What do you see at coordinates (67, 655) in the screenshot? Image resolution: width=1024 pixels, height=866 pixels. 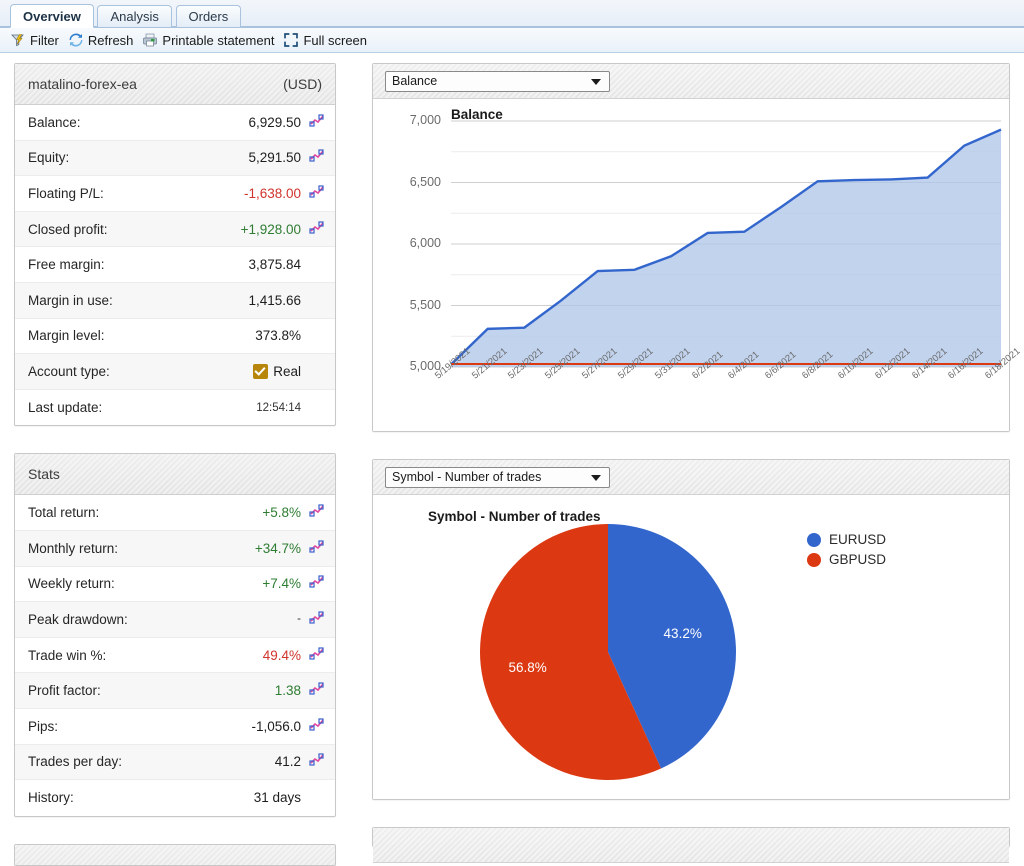 I see `row-label: Trade win %:` at bounding box center [67, 655].